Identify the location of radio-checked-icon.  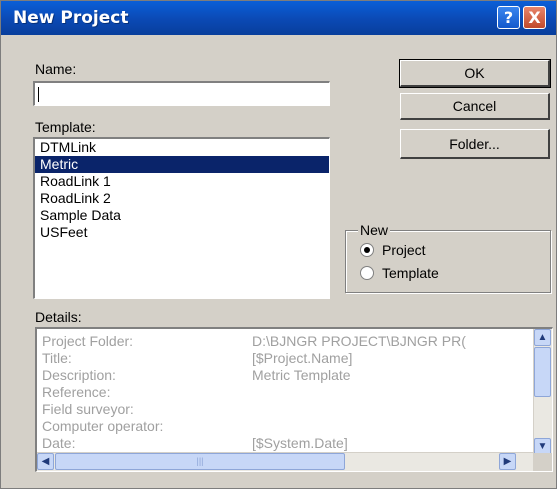
(367, 250).